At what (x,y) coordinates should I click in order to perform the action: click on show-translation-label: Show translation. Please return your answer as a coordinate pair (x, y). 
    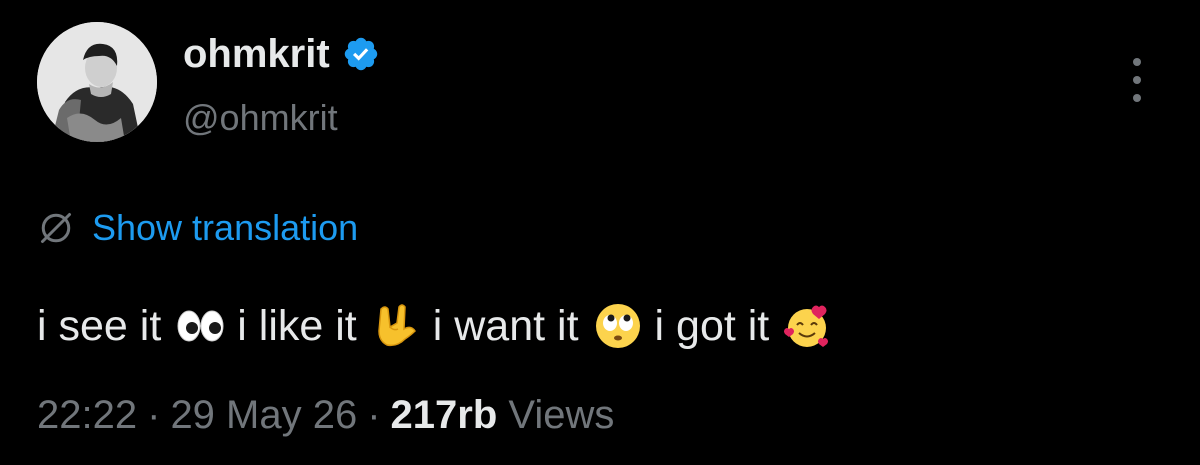
    Looking at the image, I should click on (225, 227).